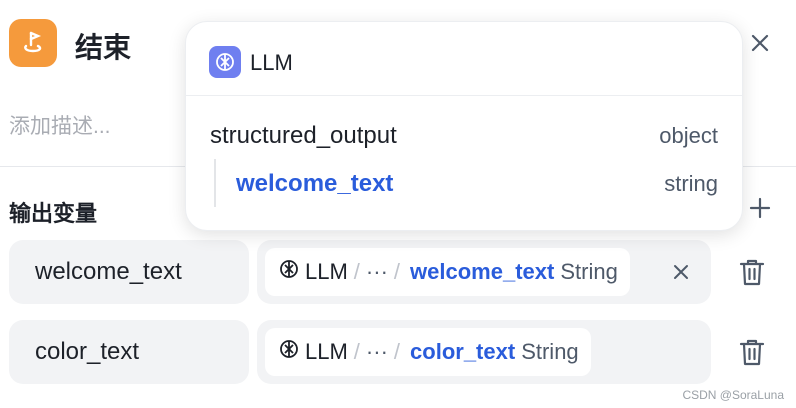  Describe the element at coordinates (303, 136) in the screenshot. I see `popover-item-structured-output: structured_output` at that location.